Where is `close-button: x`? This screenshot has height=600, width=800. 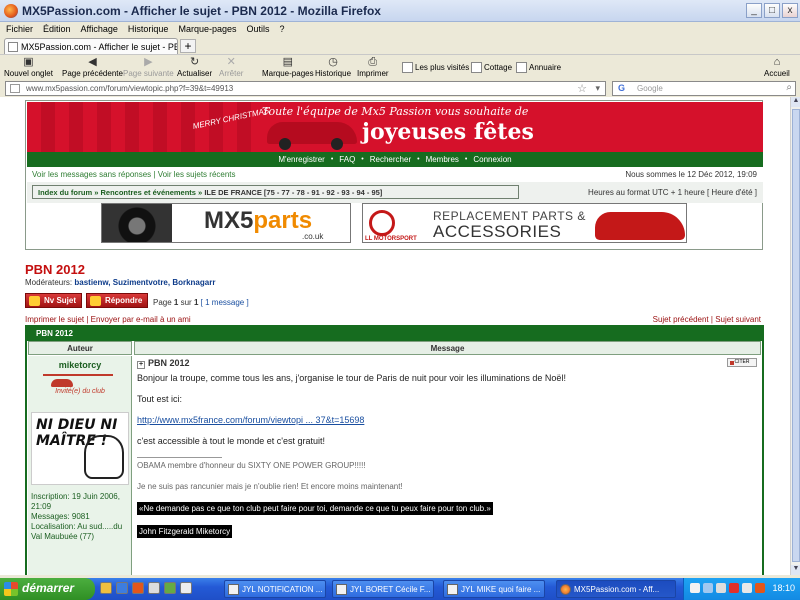 close-button: x is located at coordinates (790, 10).